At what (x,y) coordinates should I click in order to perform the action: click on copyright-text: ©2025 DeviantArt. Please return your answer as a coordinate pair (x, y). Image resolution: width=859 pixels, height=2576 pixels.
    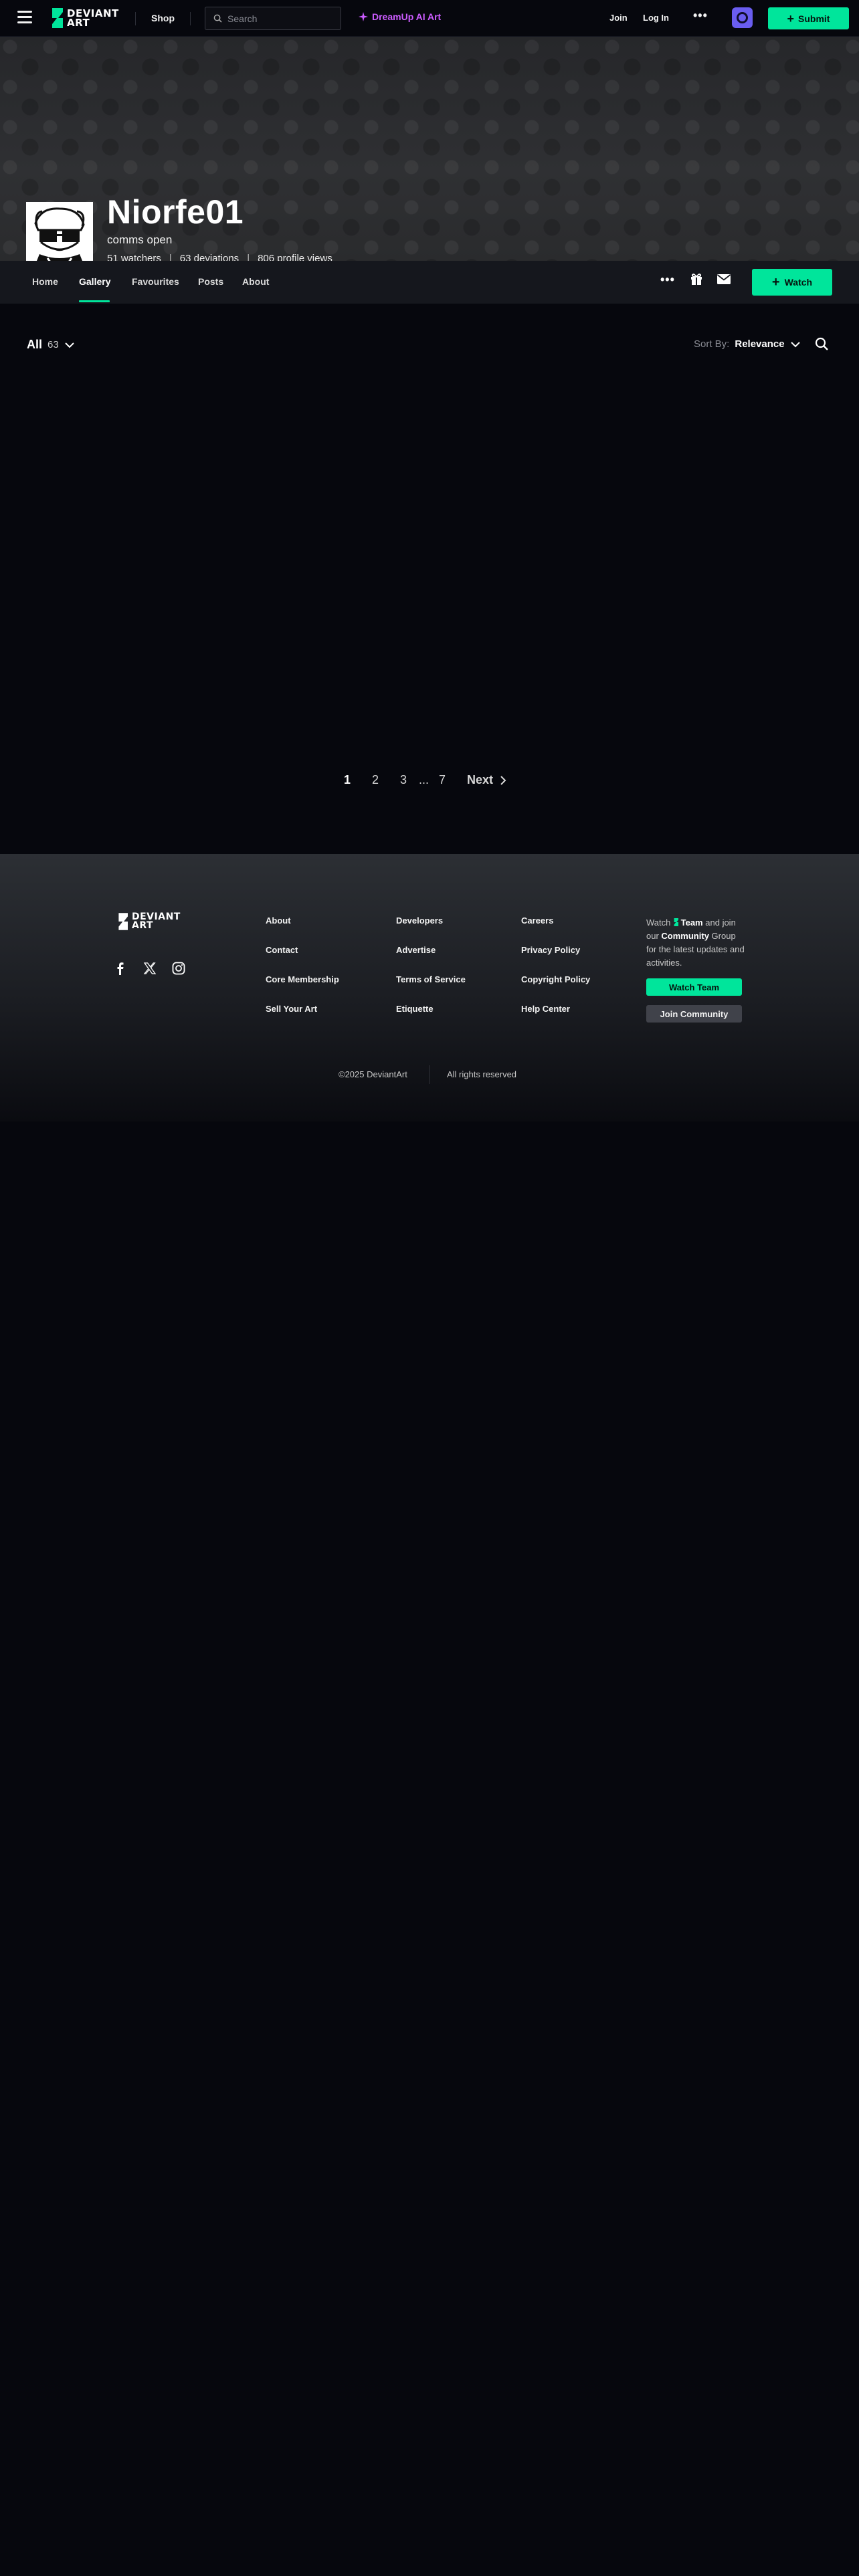
    Looking at the image, I should click on (373, 1074).